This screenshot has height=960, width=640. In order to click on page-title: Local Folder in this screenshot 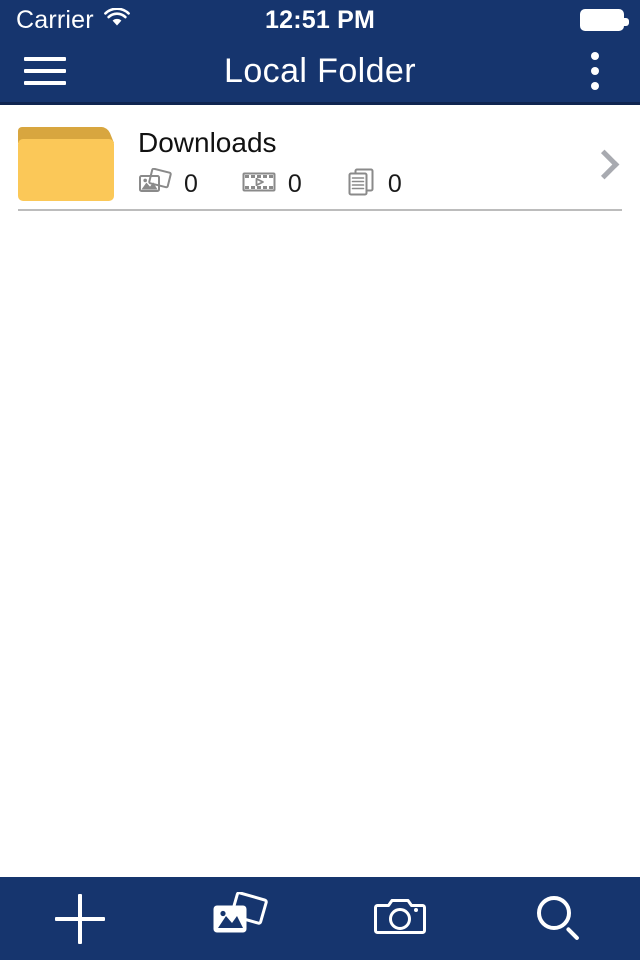, I will do `click(320, 70)`.